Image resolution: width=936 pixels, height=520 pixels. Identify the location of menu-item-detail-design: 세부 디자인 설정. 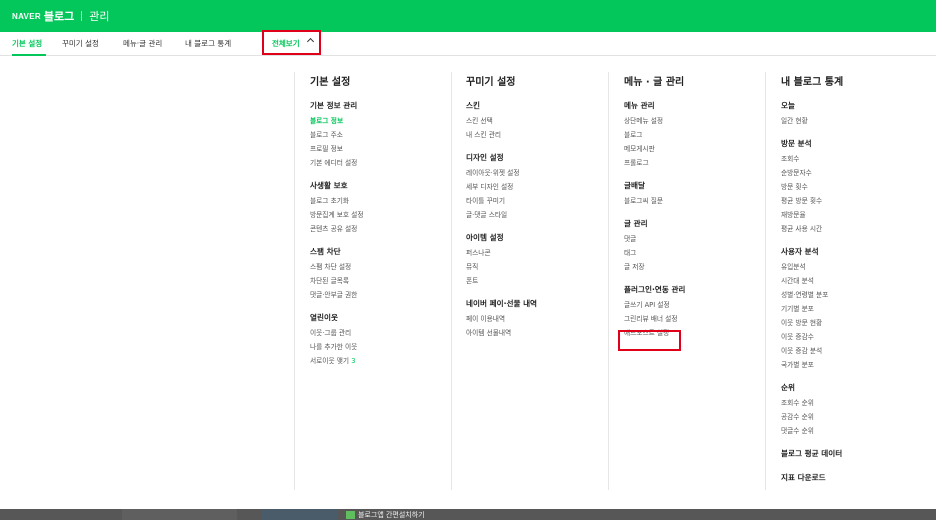
(541, 188).